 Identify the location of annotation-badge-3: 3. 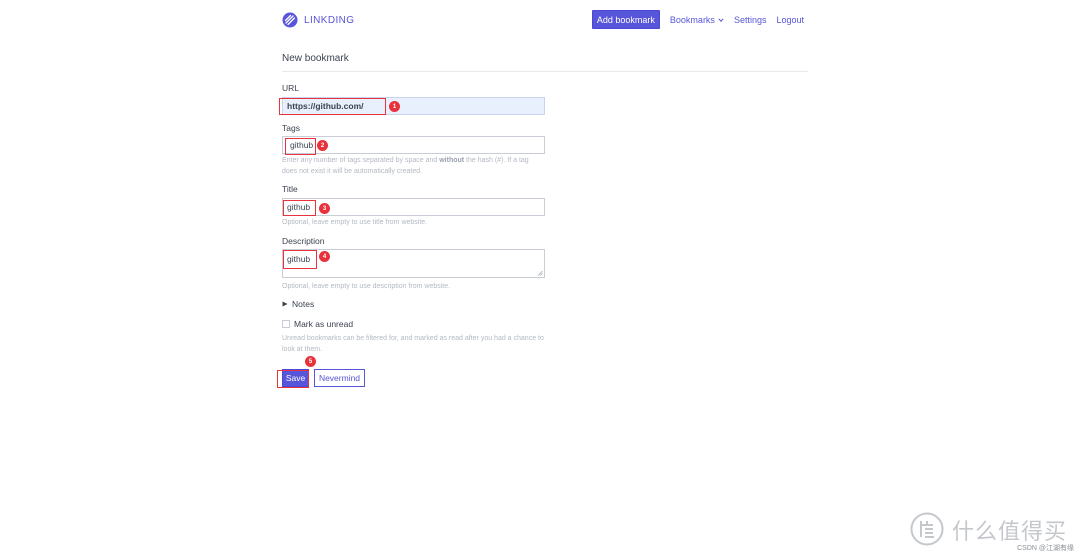
(324, 208).